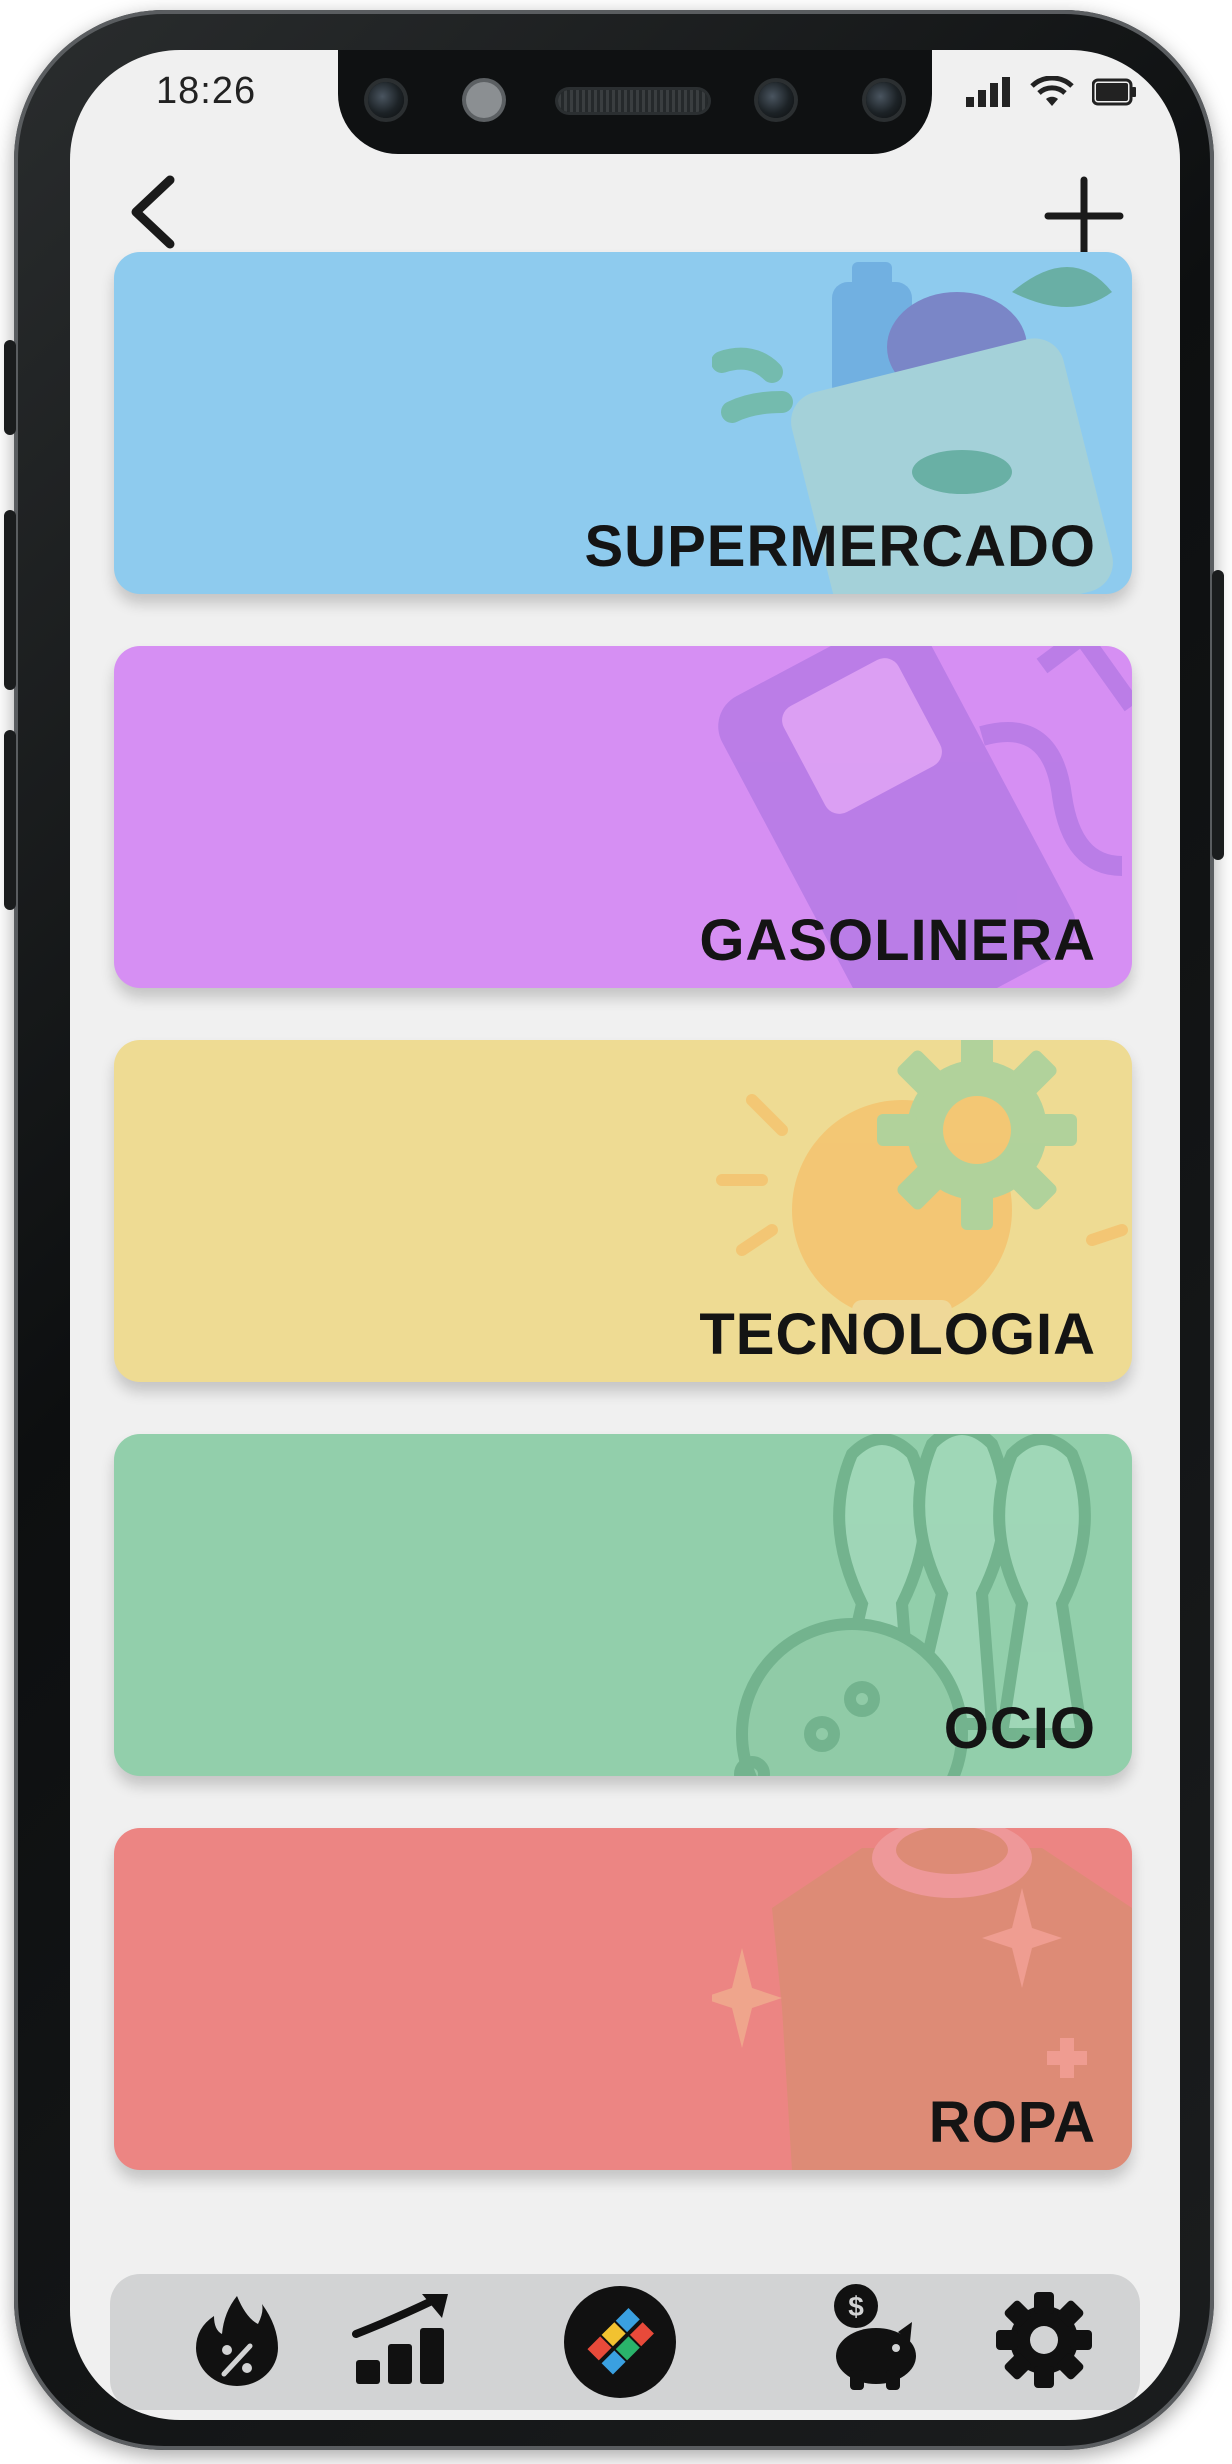  I want to click on growth-chart-icon, so click(400, 2339).